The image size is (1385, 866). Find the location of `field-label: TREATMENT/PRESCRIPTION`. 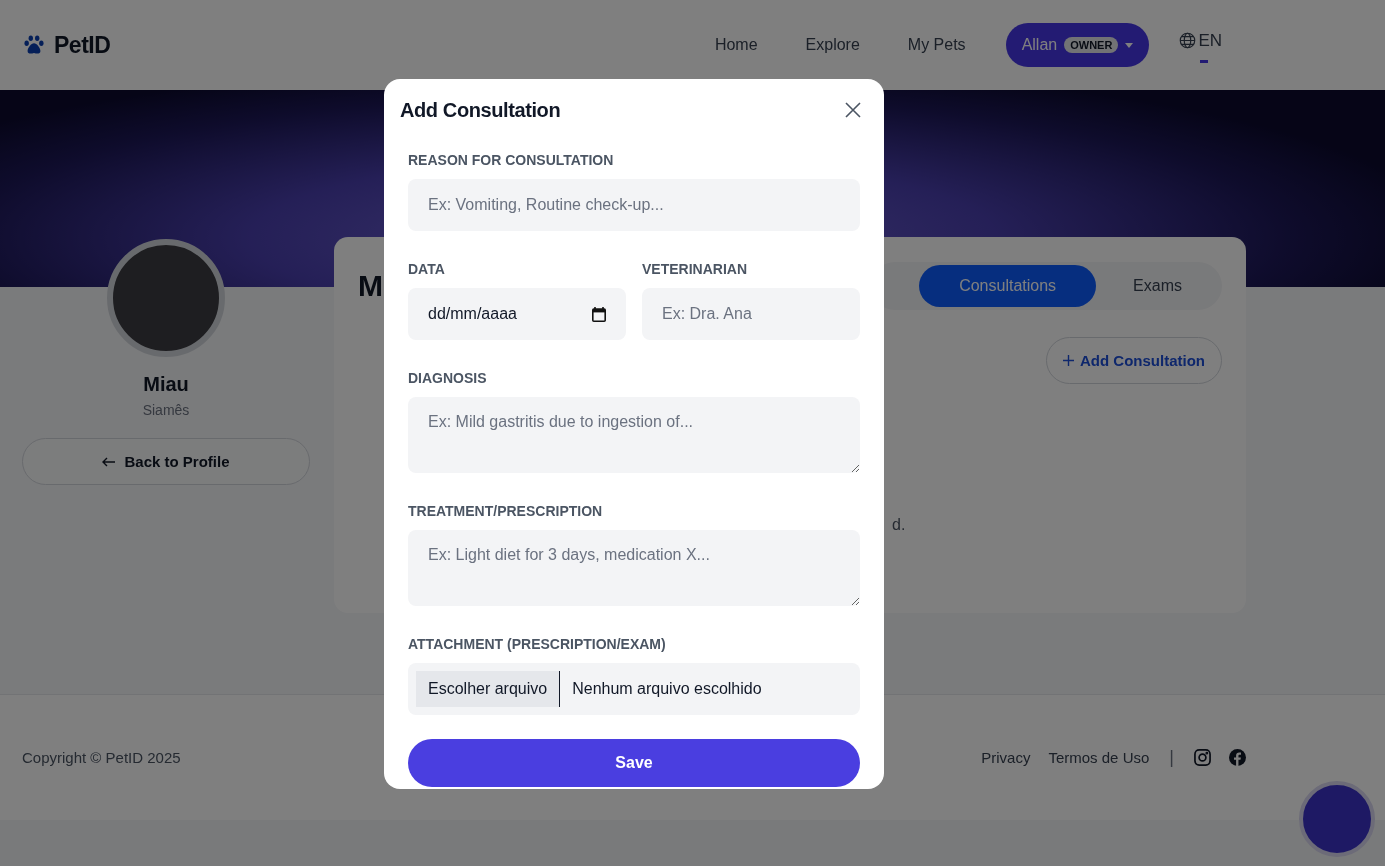

field-label: TREATMENT/PRESCRIPTION is located at coordinates (506, 511).